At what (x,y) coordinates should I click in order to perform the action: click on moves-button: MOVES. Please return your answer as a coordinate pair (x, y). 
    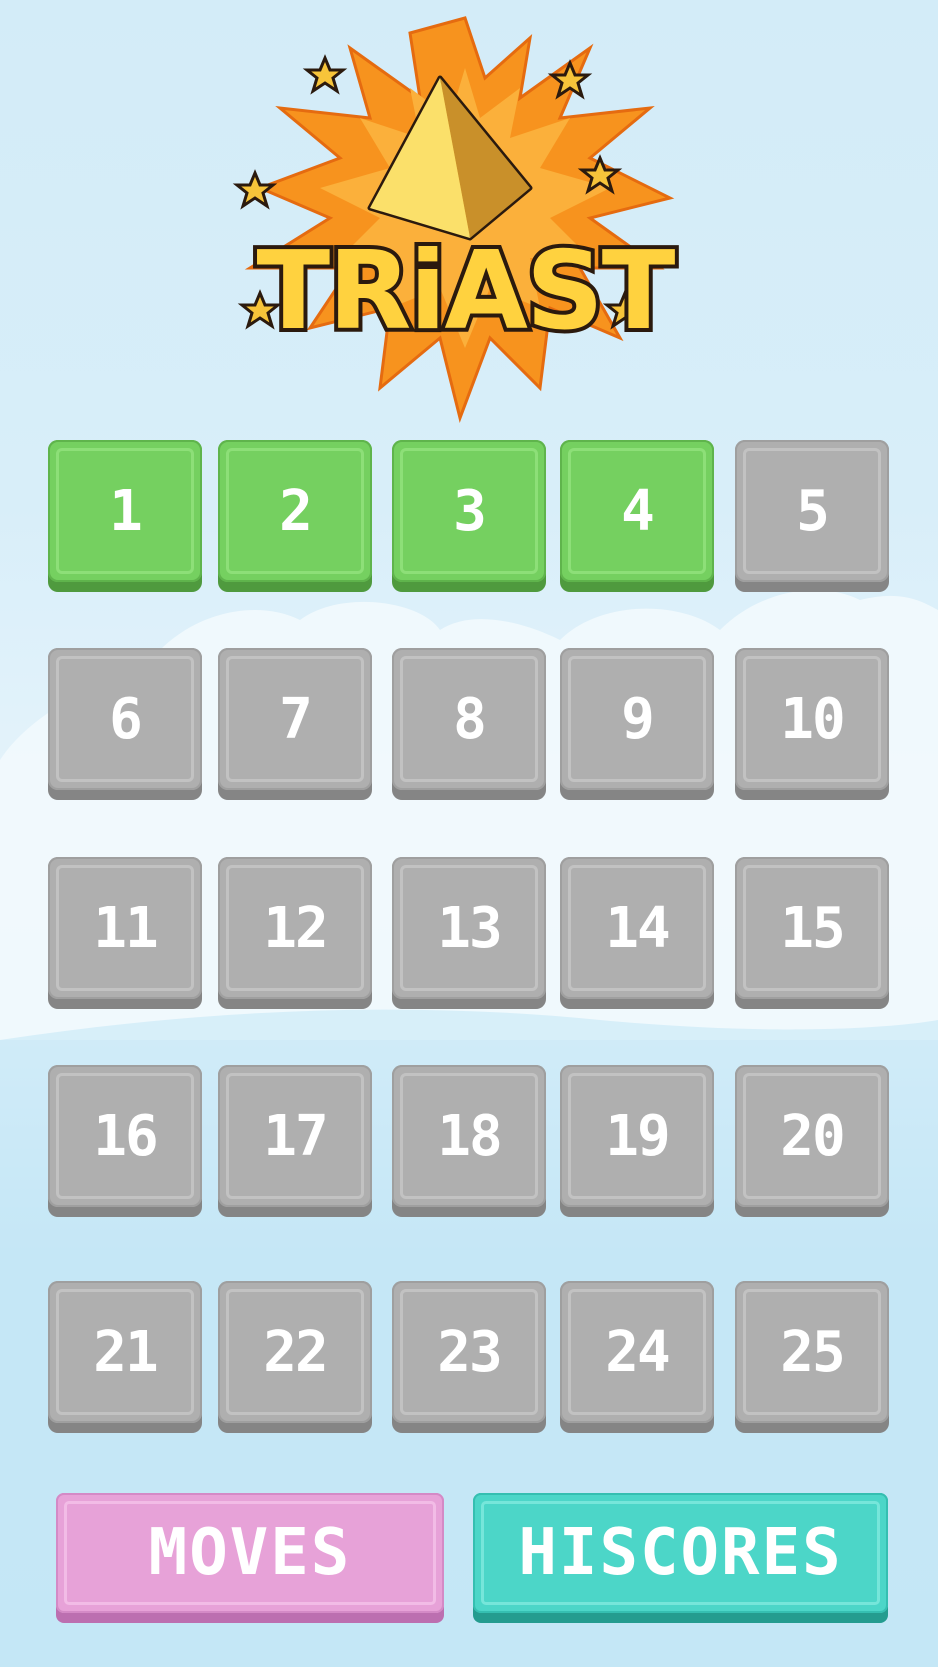
    Looking at the image, I should click on (250, 1558).